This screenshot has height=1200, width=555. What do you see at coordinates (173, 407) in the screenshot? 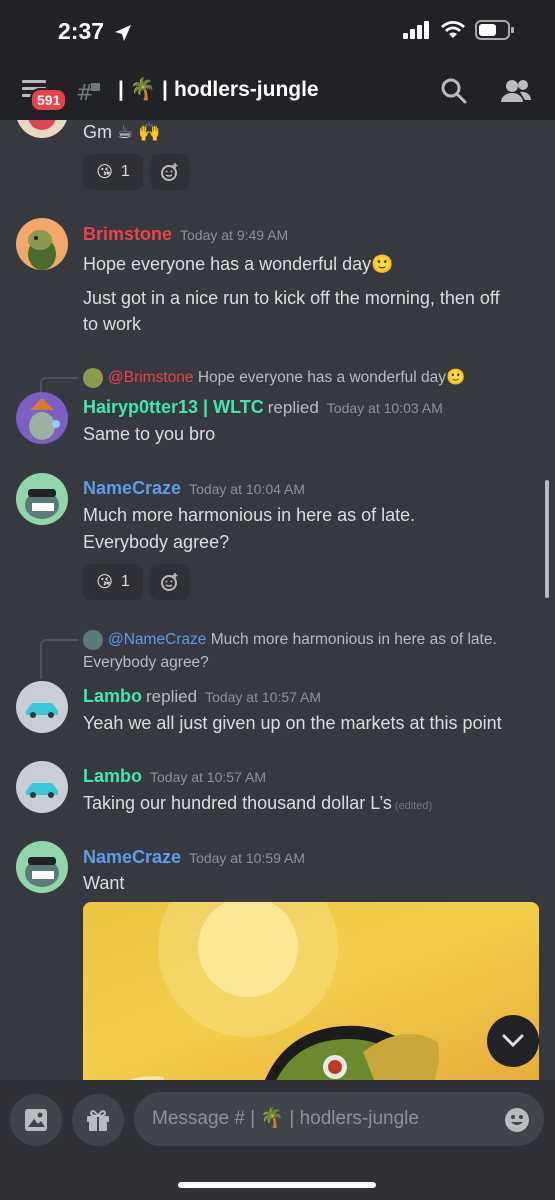
I see `author-name: Hairyp0tter13 | WLTC` at bounding box center [173, 407].